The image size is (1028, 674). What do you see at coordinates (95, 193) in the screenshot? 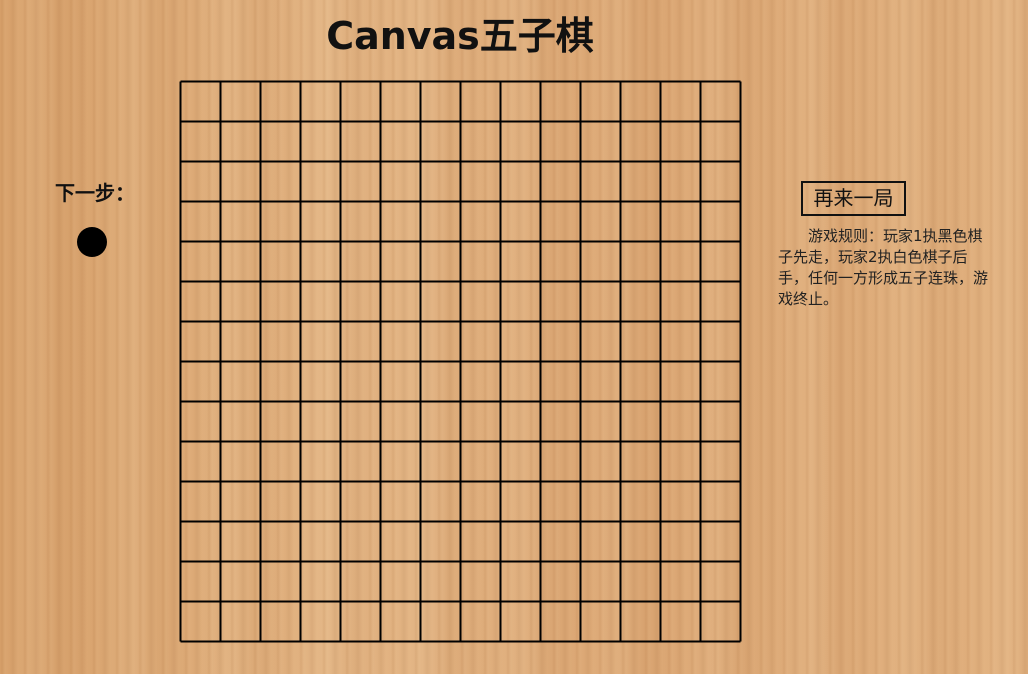
I see `next-move-label: 下一步：` at bounding box center [95, 193].